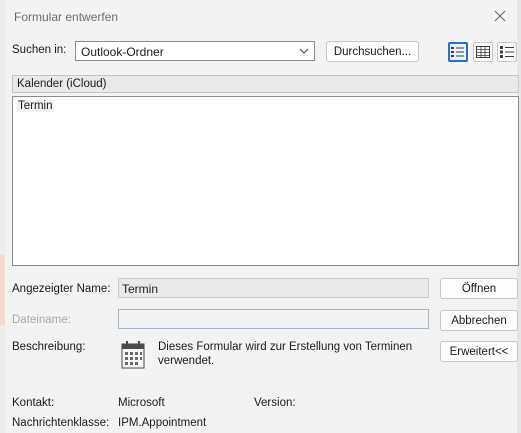  Describe the element at coordinates (140, 289) in the screenshot. I see `display-name-value: Termin` at that location.